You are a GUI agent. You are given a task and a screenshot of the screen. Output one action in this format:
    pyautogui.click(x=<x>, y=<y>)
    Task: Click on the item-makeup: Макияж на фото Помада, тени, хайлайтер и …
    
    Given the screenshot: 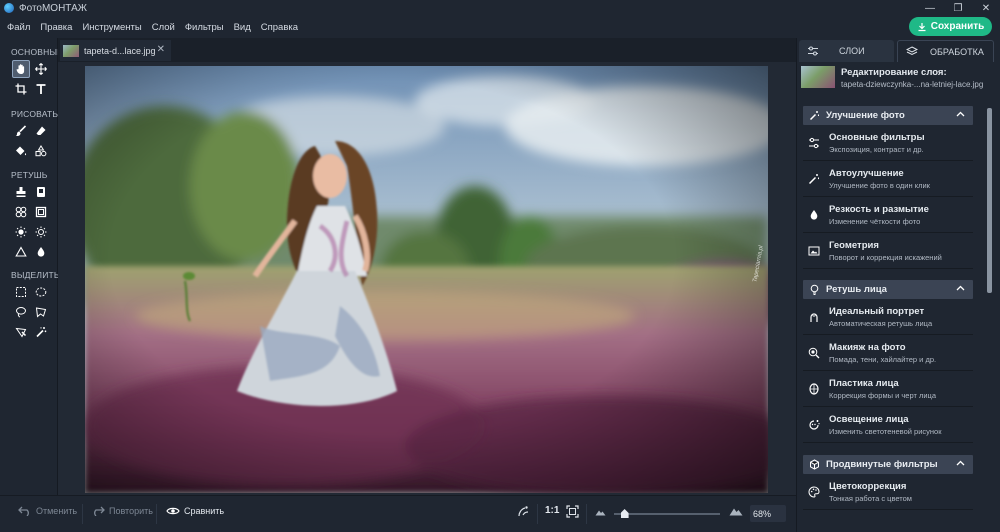 What is the action you would take?
    pyautogui.click(x=888, y=353)
    